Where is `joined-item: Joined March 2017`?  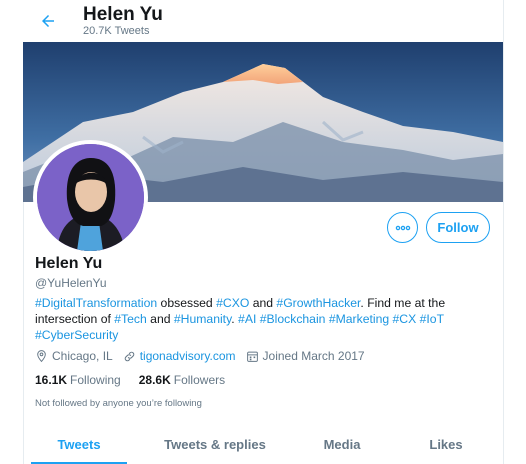
joined-item: Joined March 2017 is located at coordinates (305, 356).